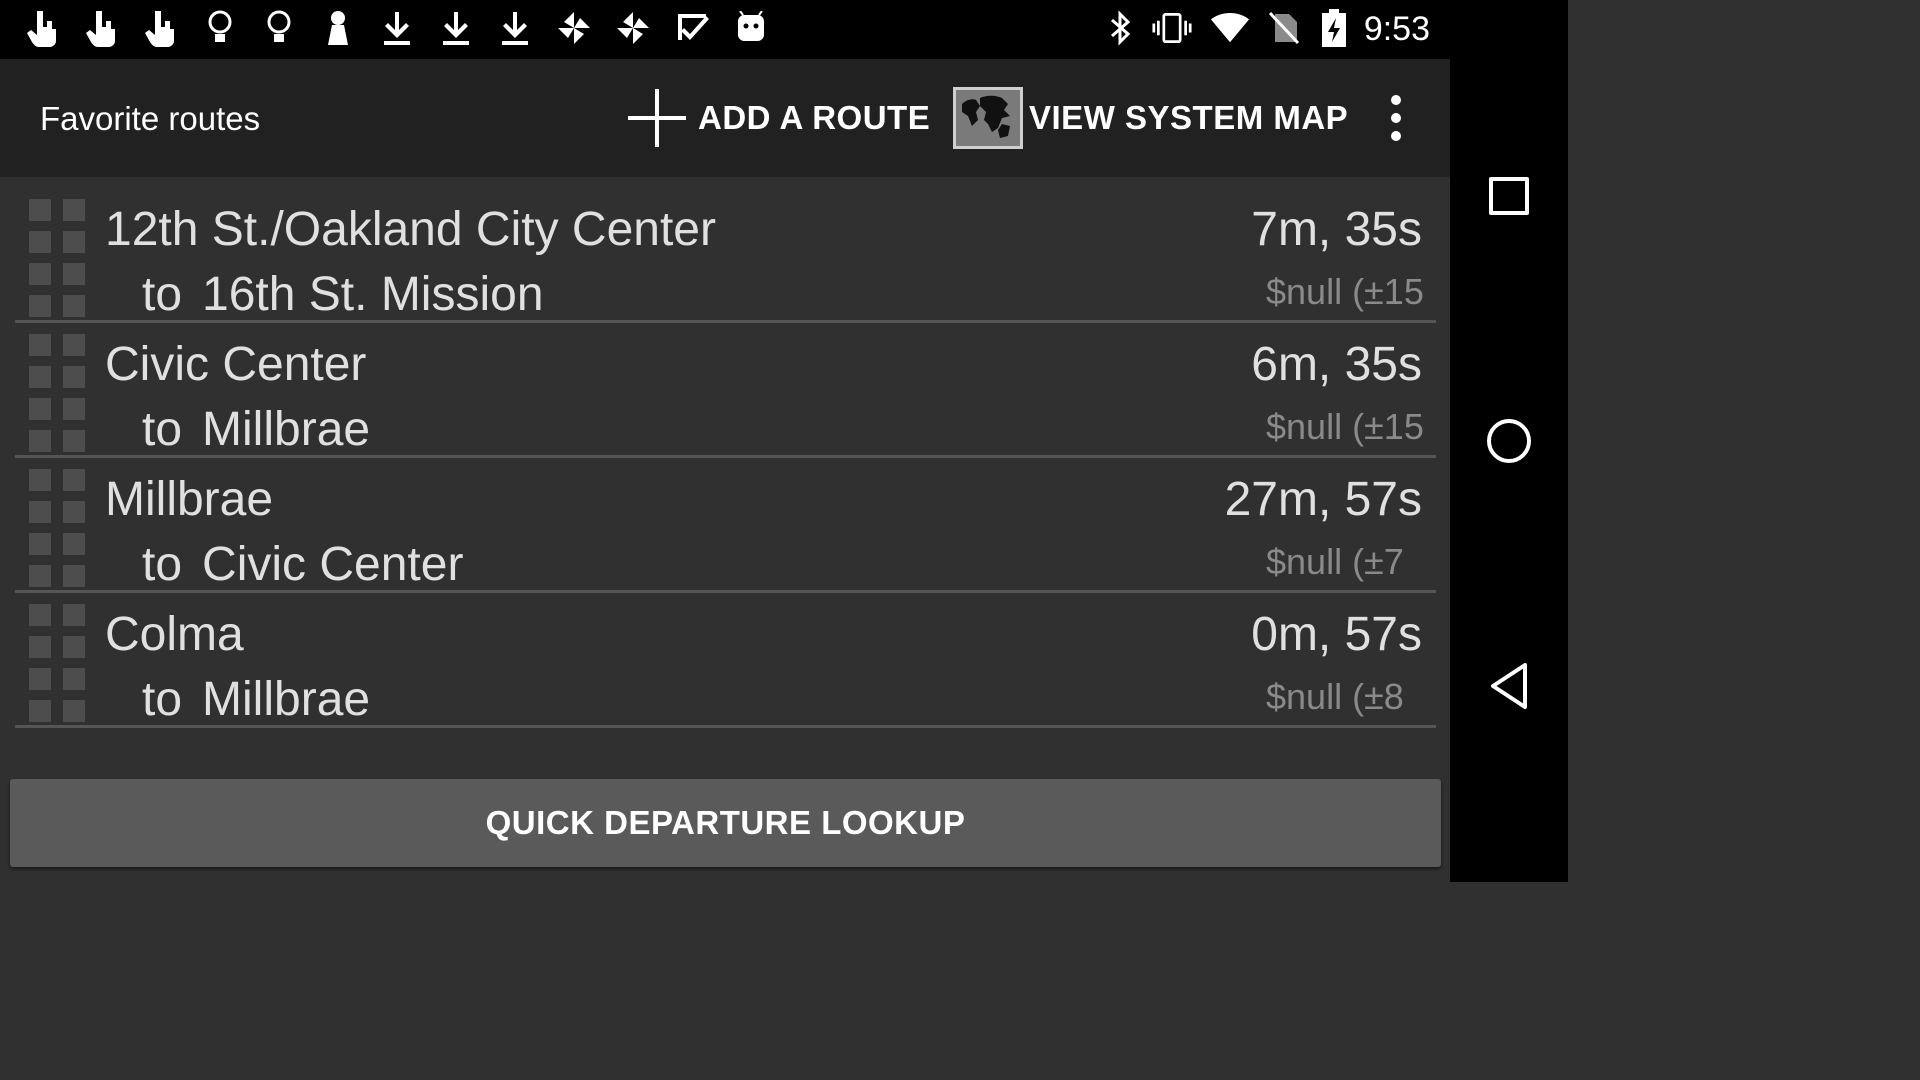  What do you see at coordinates (1335, 696) in the screenshot?
I see `route-fare: $null (±8` at bounding box center [1335, 696].